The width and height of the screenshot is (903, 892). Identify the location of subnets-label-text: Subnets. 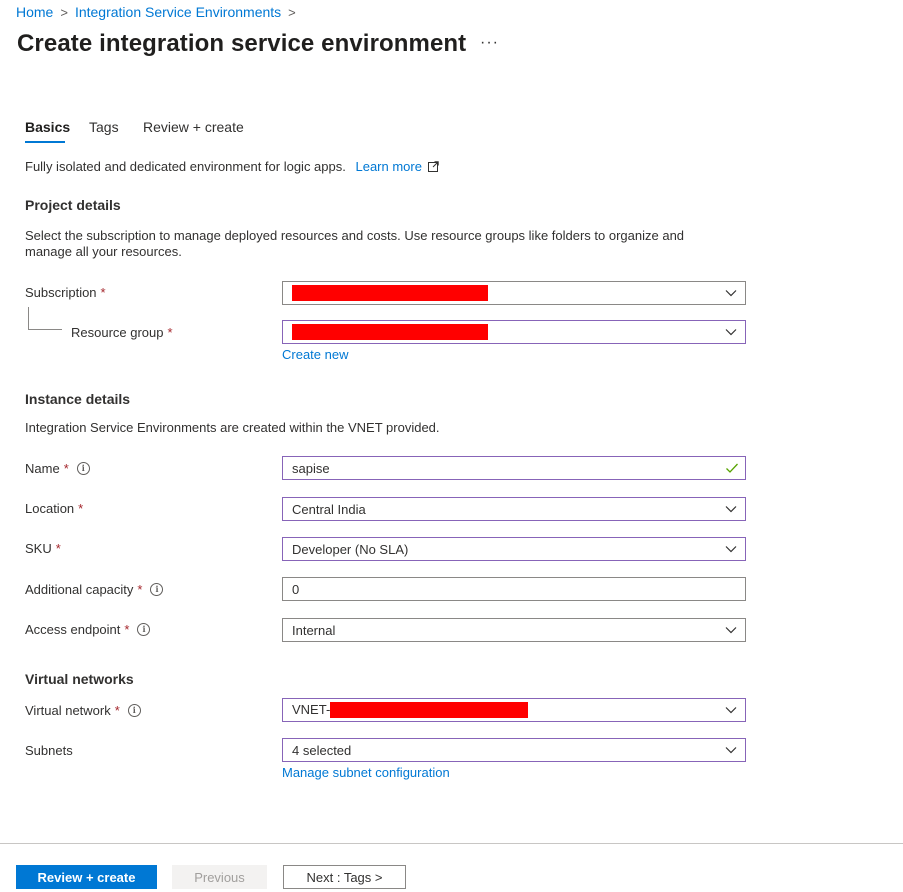
(49, 750).